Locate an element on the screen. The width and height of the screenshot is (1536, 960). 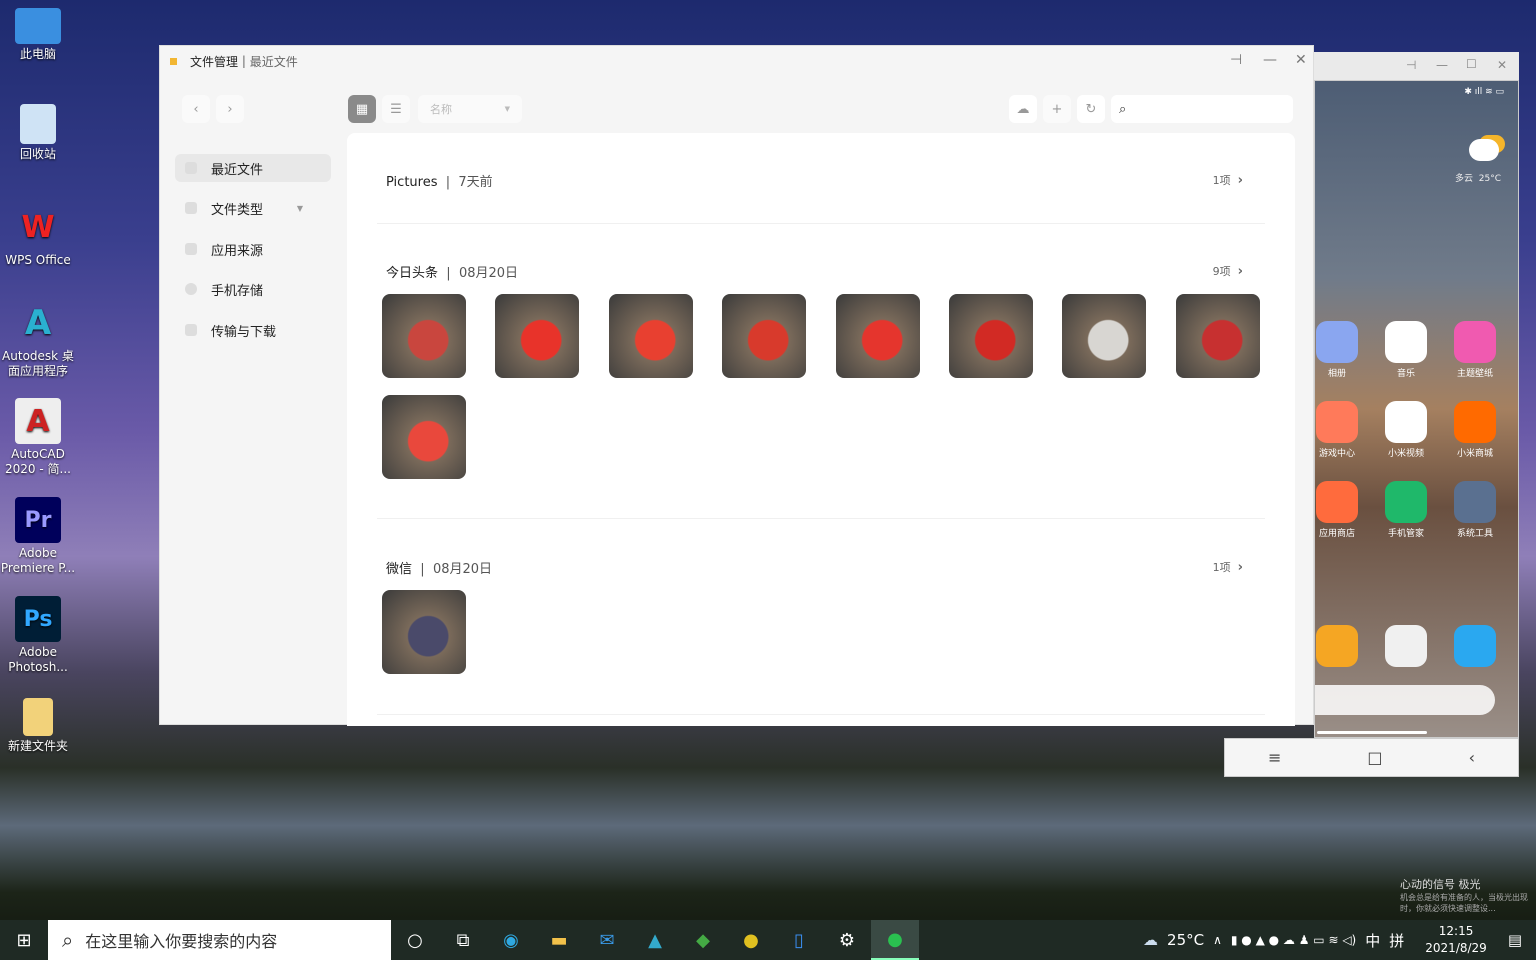
cortana-button: ○ is located at coordinates (415, 940).